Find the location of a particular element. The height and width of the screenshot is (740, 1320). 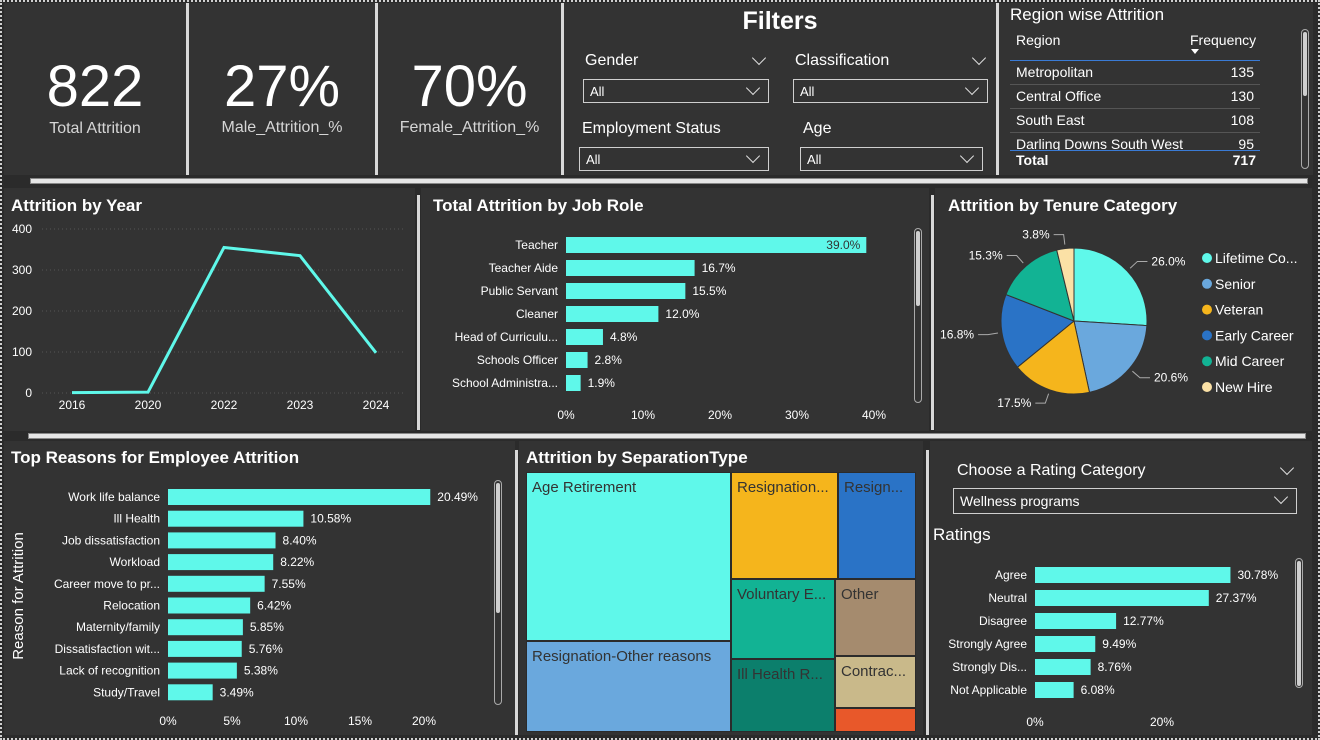

kpi-female-attrition-card: 70% Female_Attrition_% is located at coordinates (469, 89).